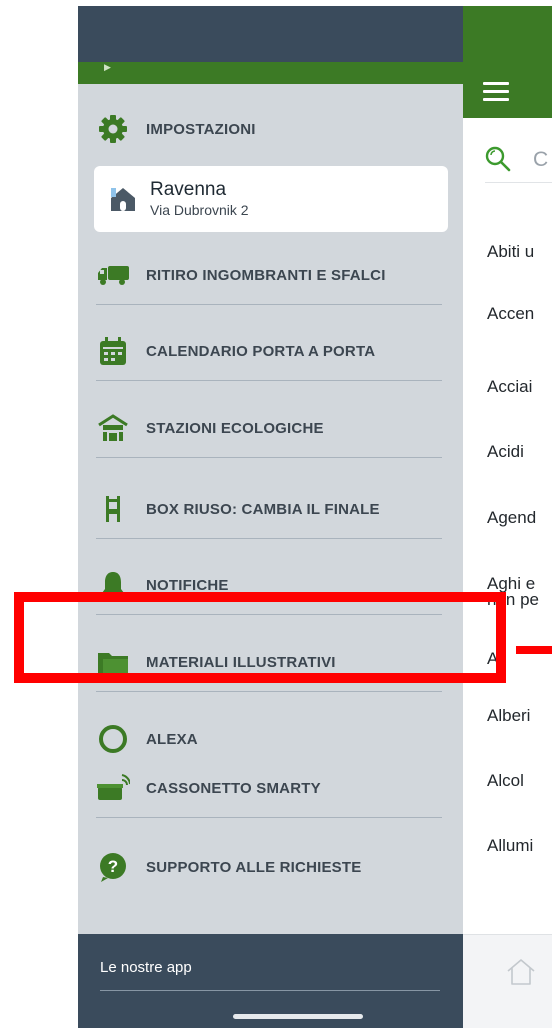  What do you see at coordinates (510, 846) in the screenshot?
I see `list-item: Allumi` at bounding box center [510, 846].